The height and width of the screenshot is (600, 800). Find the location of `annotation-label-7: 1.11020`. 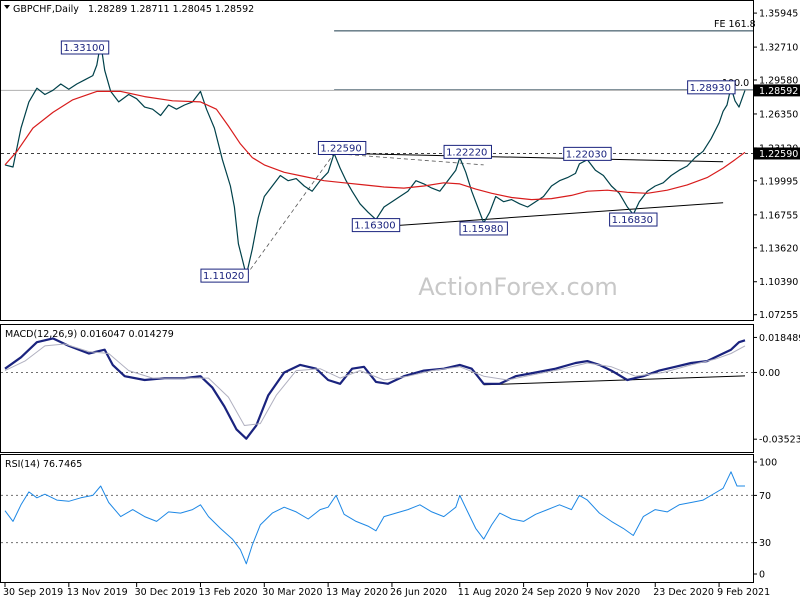

annotation-label-7: 1.11020 is located at coordinates (223, 276).